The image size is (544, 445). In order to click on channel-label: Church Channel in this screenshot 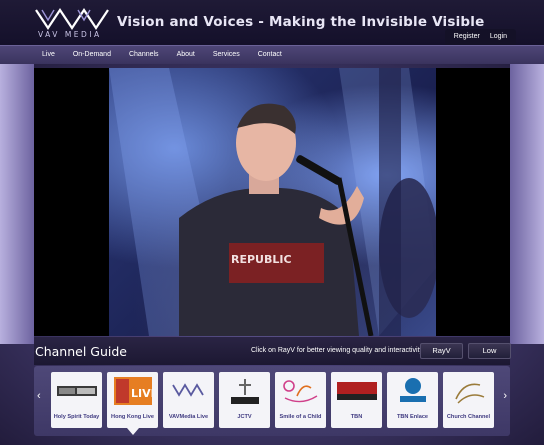, I will do `click(468, 417)`.